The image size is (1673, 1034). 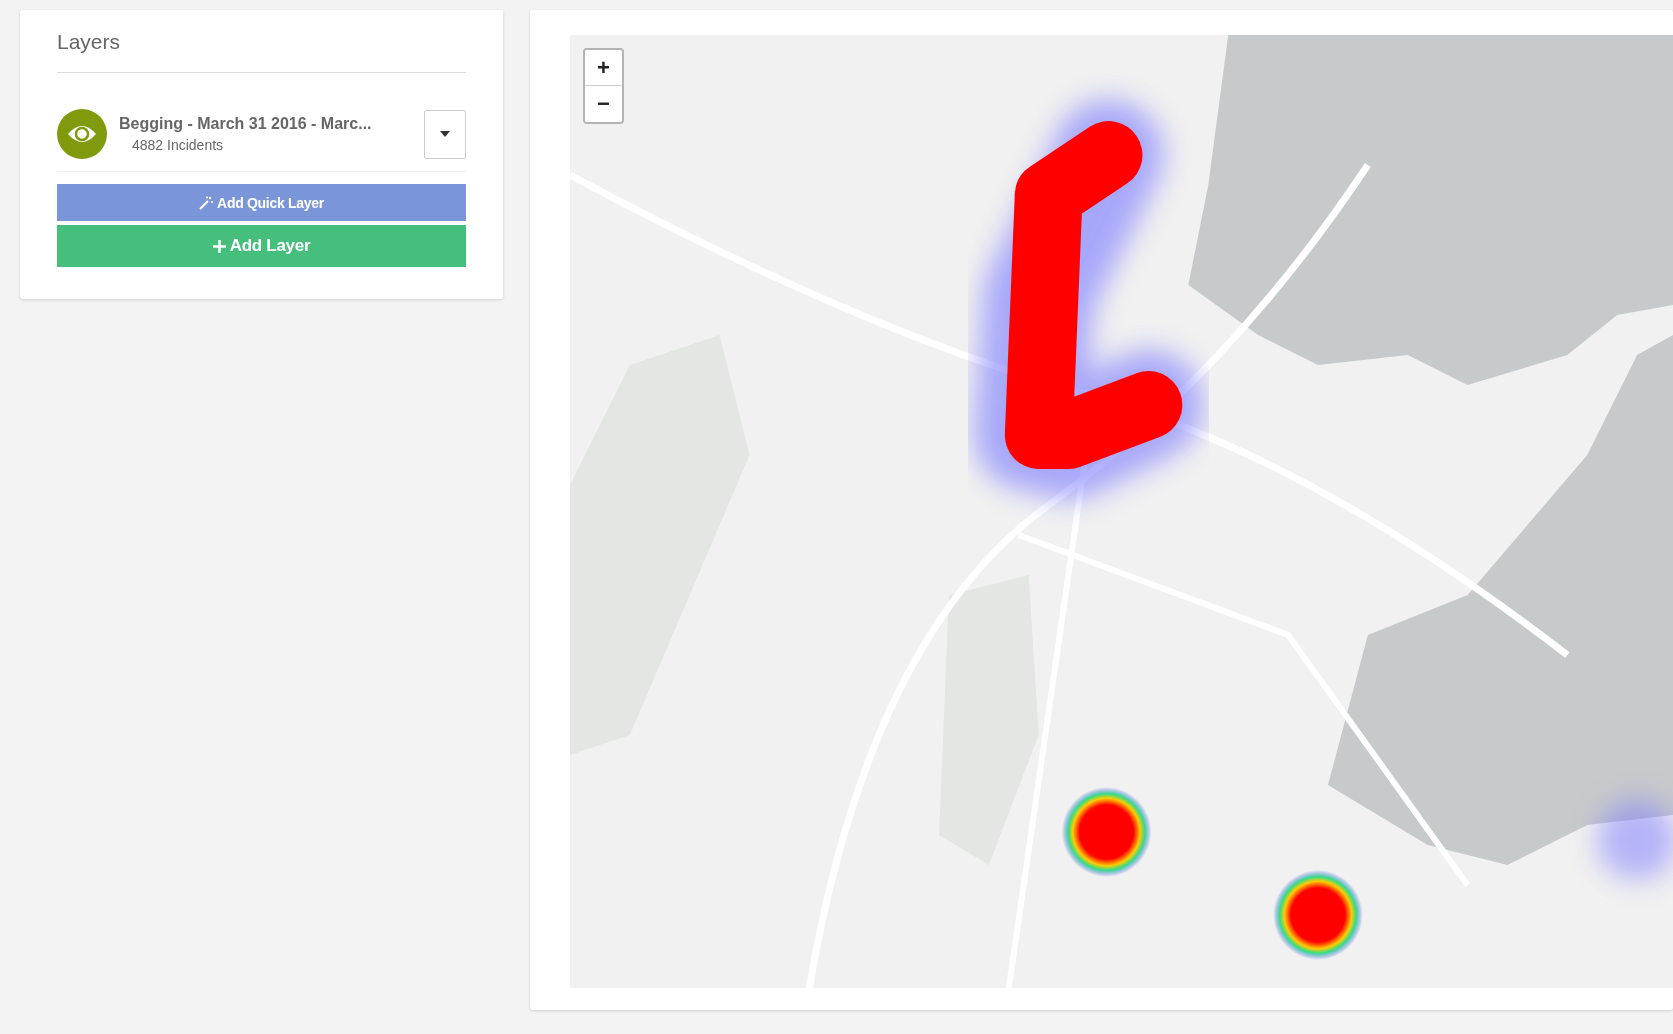 I want to click on layer-menu-button, so click(x=445, y=134).